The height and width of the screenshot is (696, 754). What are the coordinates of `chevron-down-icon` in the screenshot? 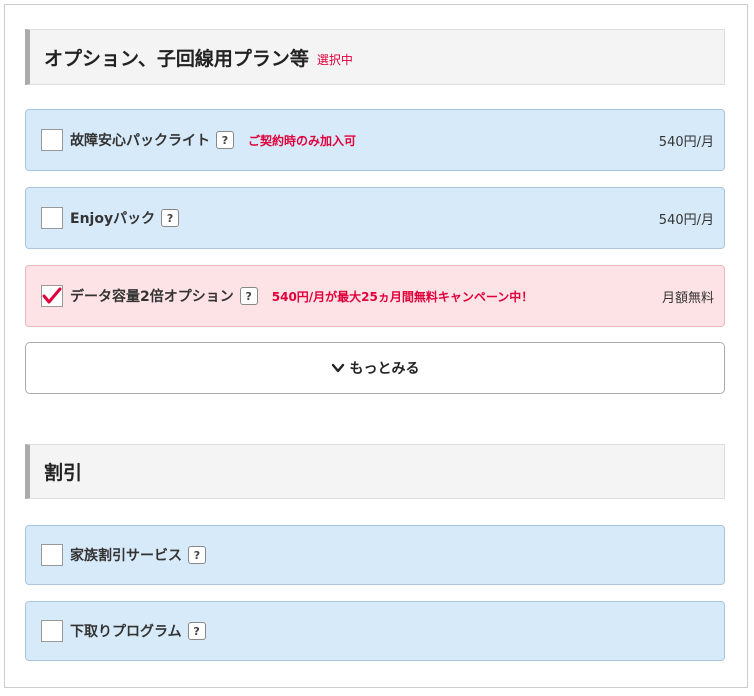 It's located at (337, 368).